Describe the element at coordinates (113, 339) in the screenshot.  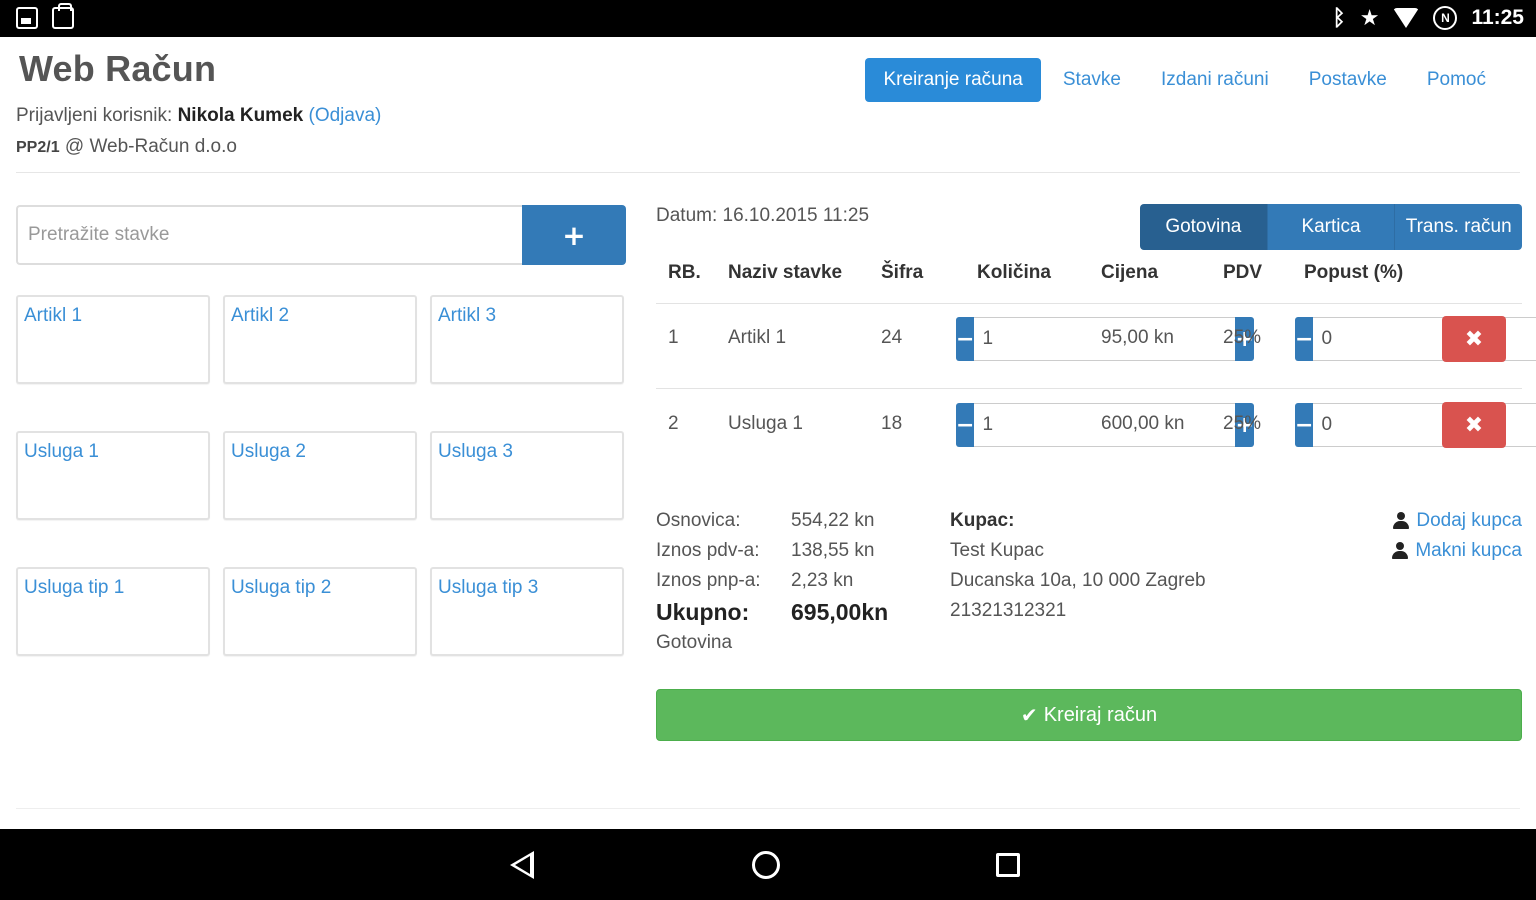
I see `item-tile-artikl-1: Artikl 1` at that location.